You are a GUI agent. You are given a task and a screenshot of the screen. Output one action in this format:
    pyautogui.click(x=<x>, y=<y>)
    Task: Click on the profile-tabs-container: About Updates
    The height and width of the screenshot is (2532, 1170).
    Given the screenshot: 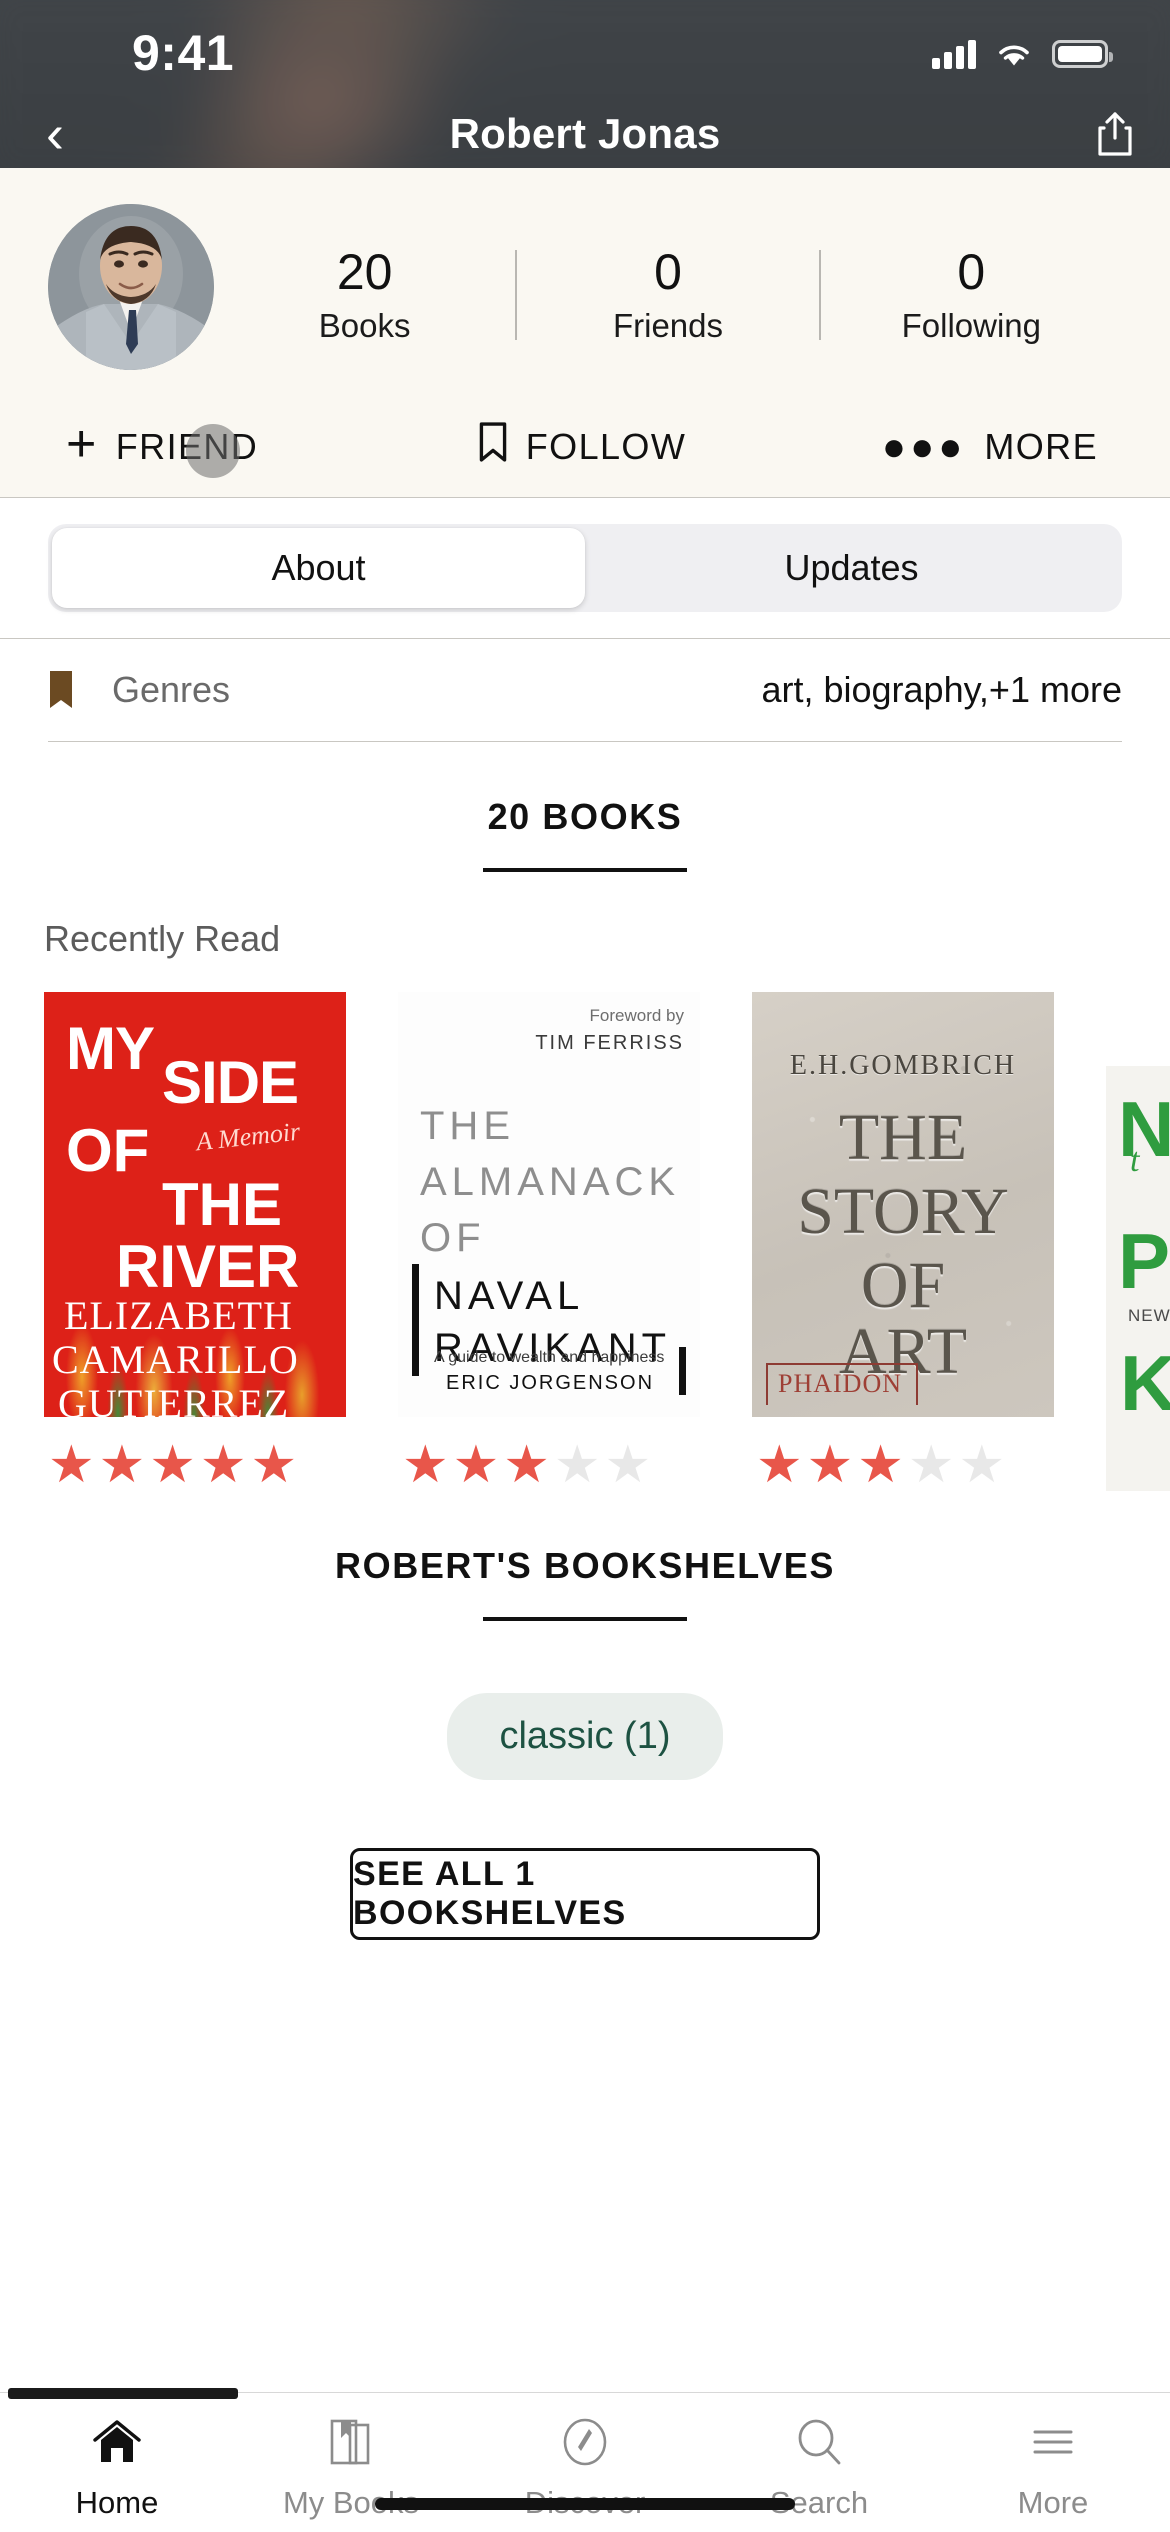 What is the action you would take?
    pyautogui.click(x=585, y=568)
    